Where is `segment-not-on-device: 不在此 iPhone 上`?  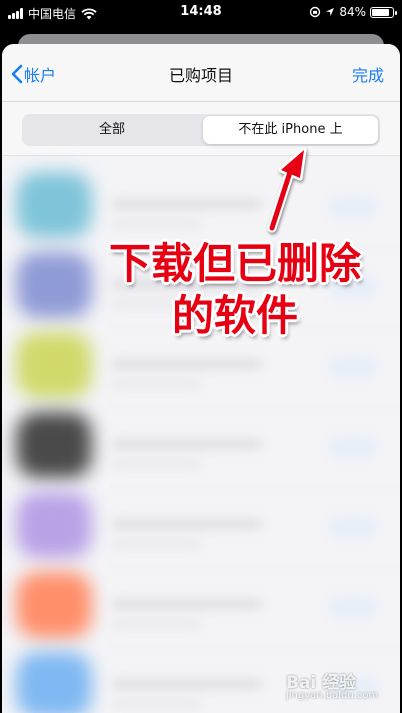 segment-not-on-device: 不在此 iPhone 上 is located at coordinates (290, 130).